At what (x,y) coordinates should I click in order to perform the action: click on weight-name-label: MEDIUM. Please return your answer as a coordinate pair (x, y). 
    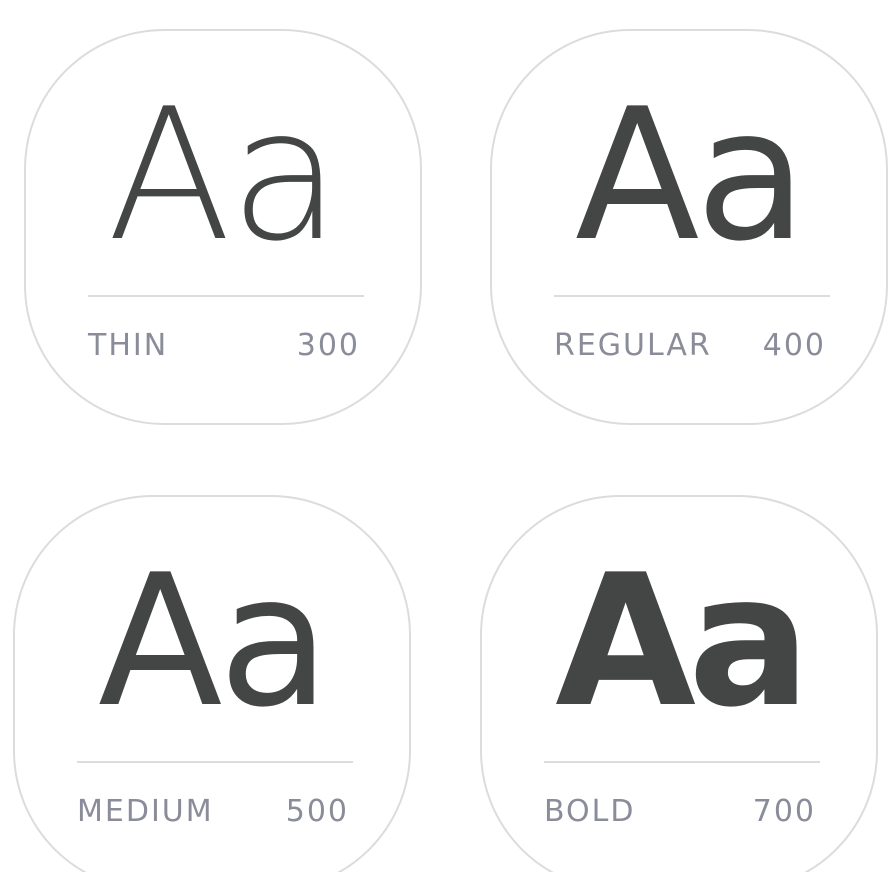
    Looking at the image, I should click on (145, 811).